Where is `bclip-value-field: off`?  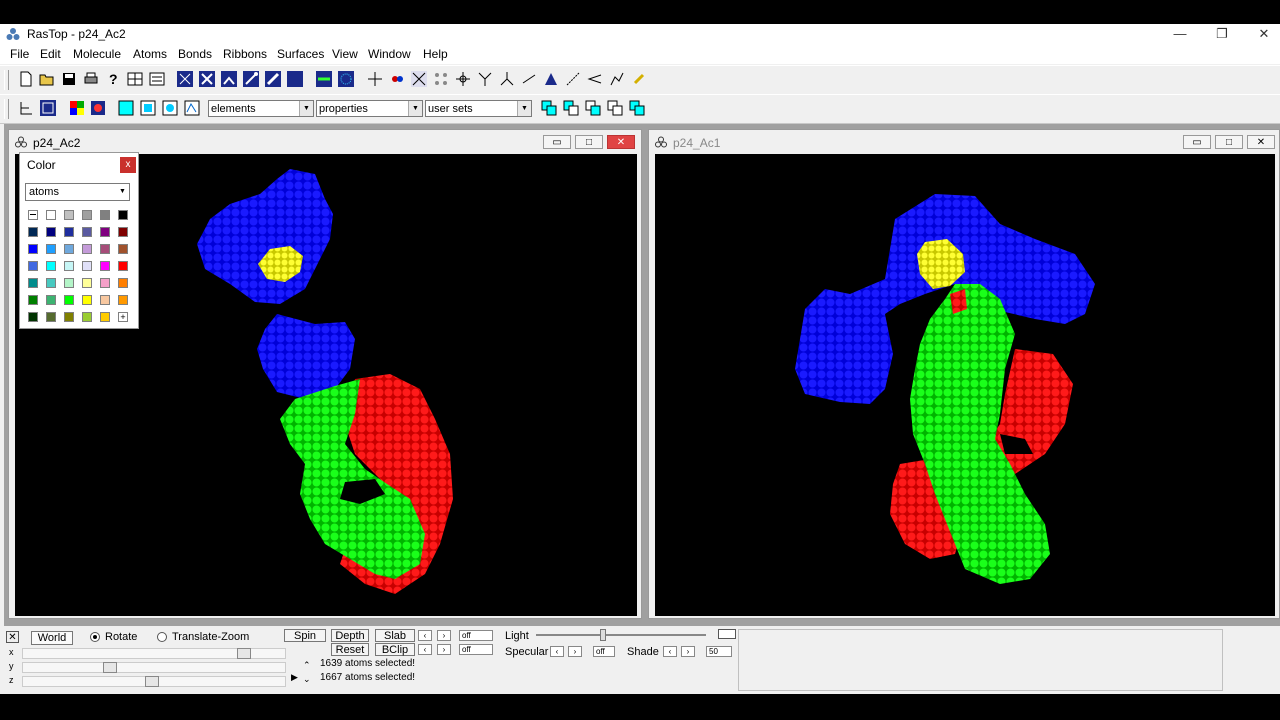
bclip-value-field: off is located at coordinates (476, 649).